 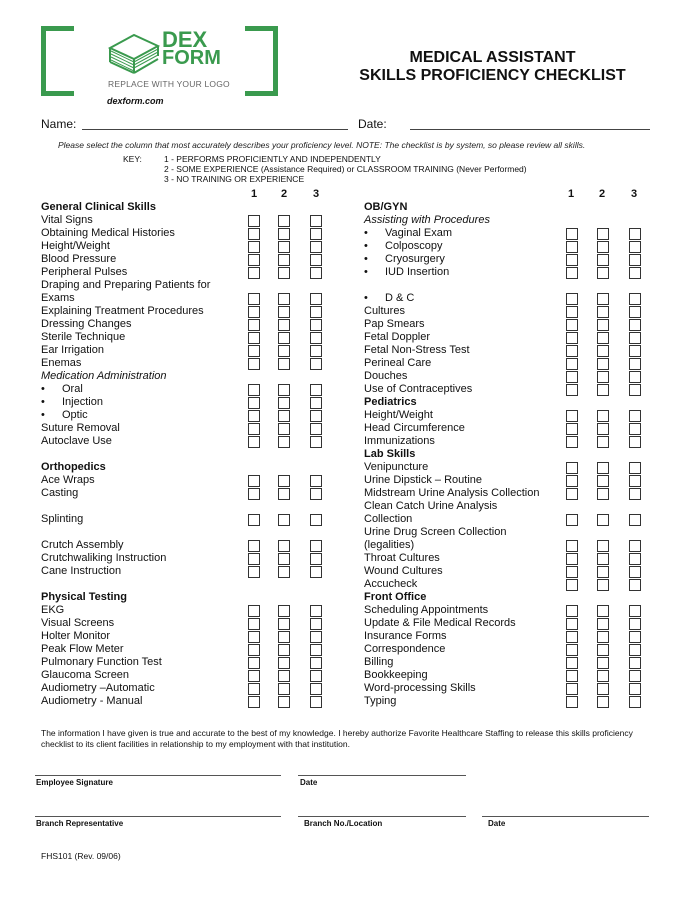 I want to click on branch-date-field, so click(x=565, y=816).